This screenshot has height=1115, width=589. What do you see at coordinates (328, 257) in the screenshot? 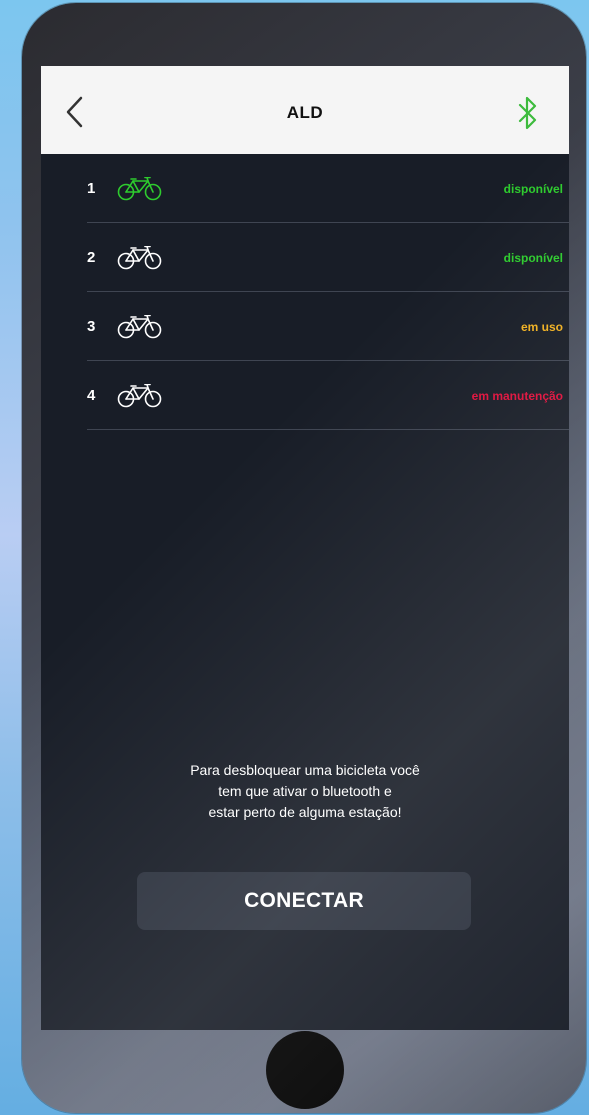
I see `bike-row-2: 2 disponível` at bounding box center [328, 257].